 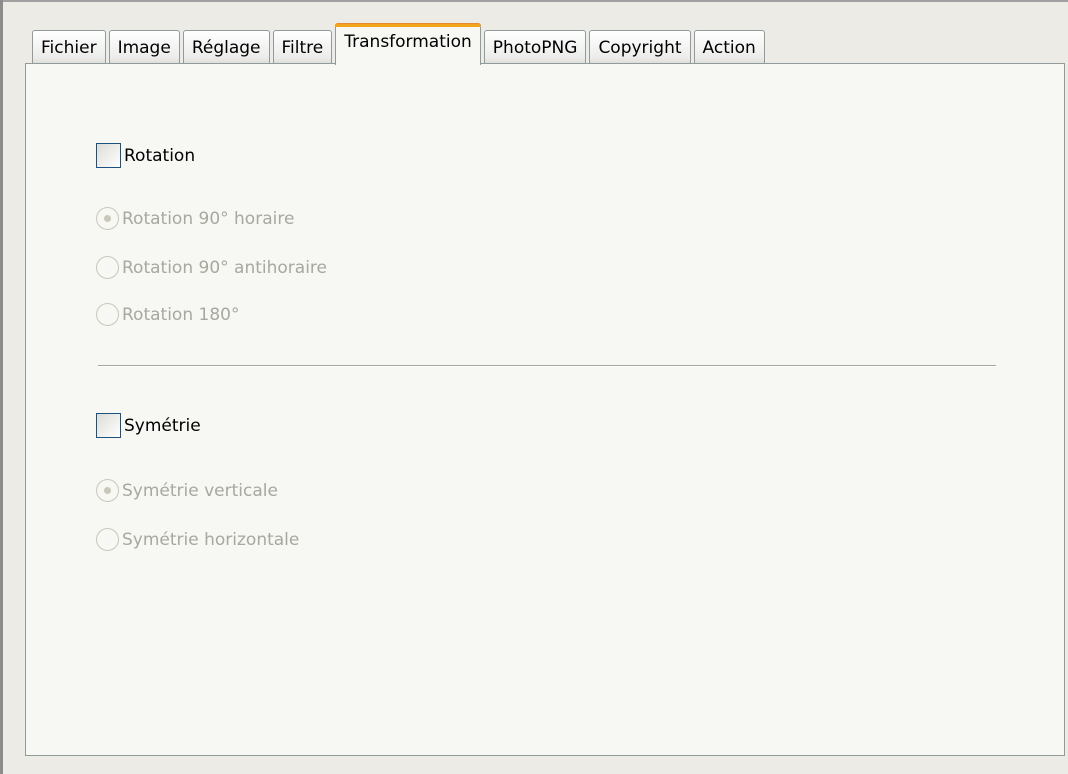 What do you see at coordinates (534, 1) in the screenshot?
I see `window-top-edge` at bounding box center [534, 1].